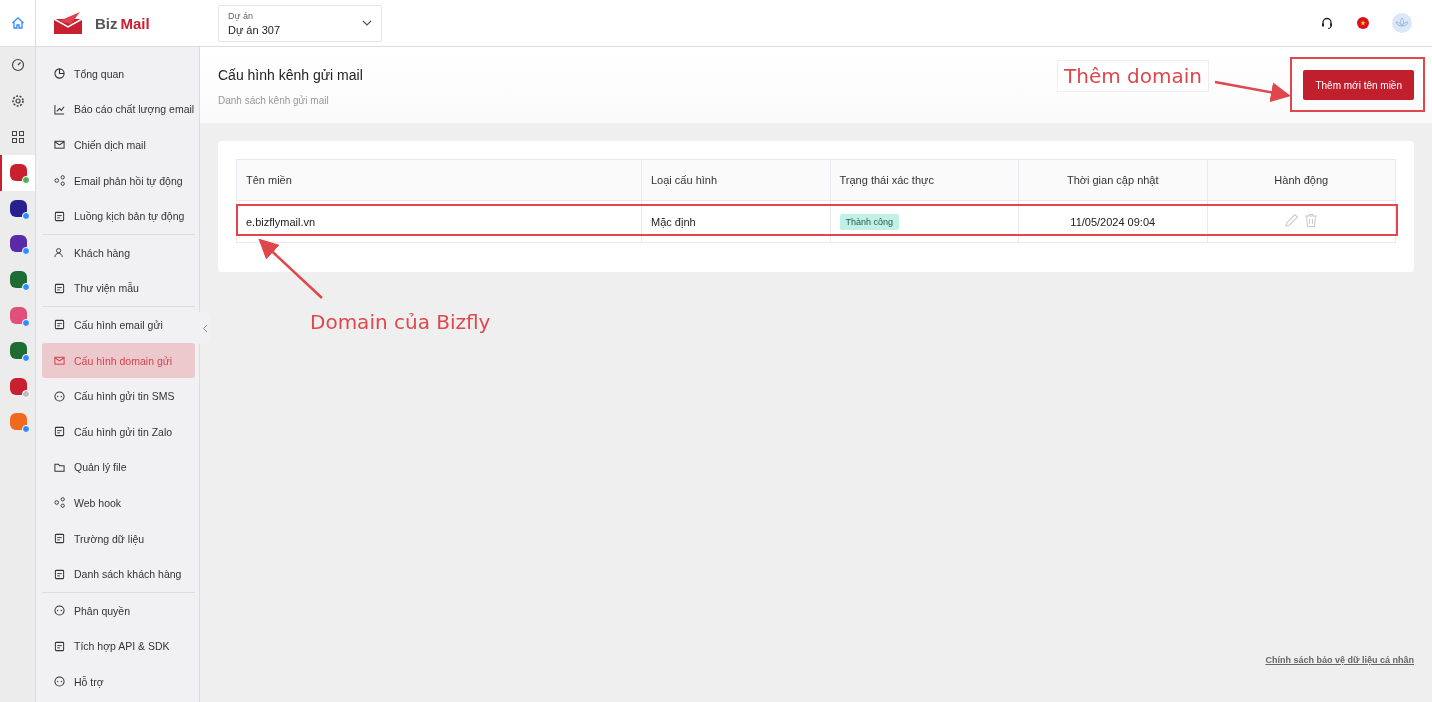  I want to click on sidebar-item: Khách hàng, so click(118, 252).